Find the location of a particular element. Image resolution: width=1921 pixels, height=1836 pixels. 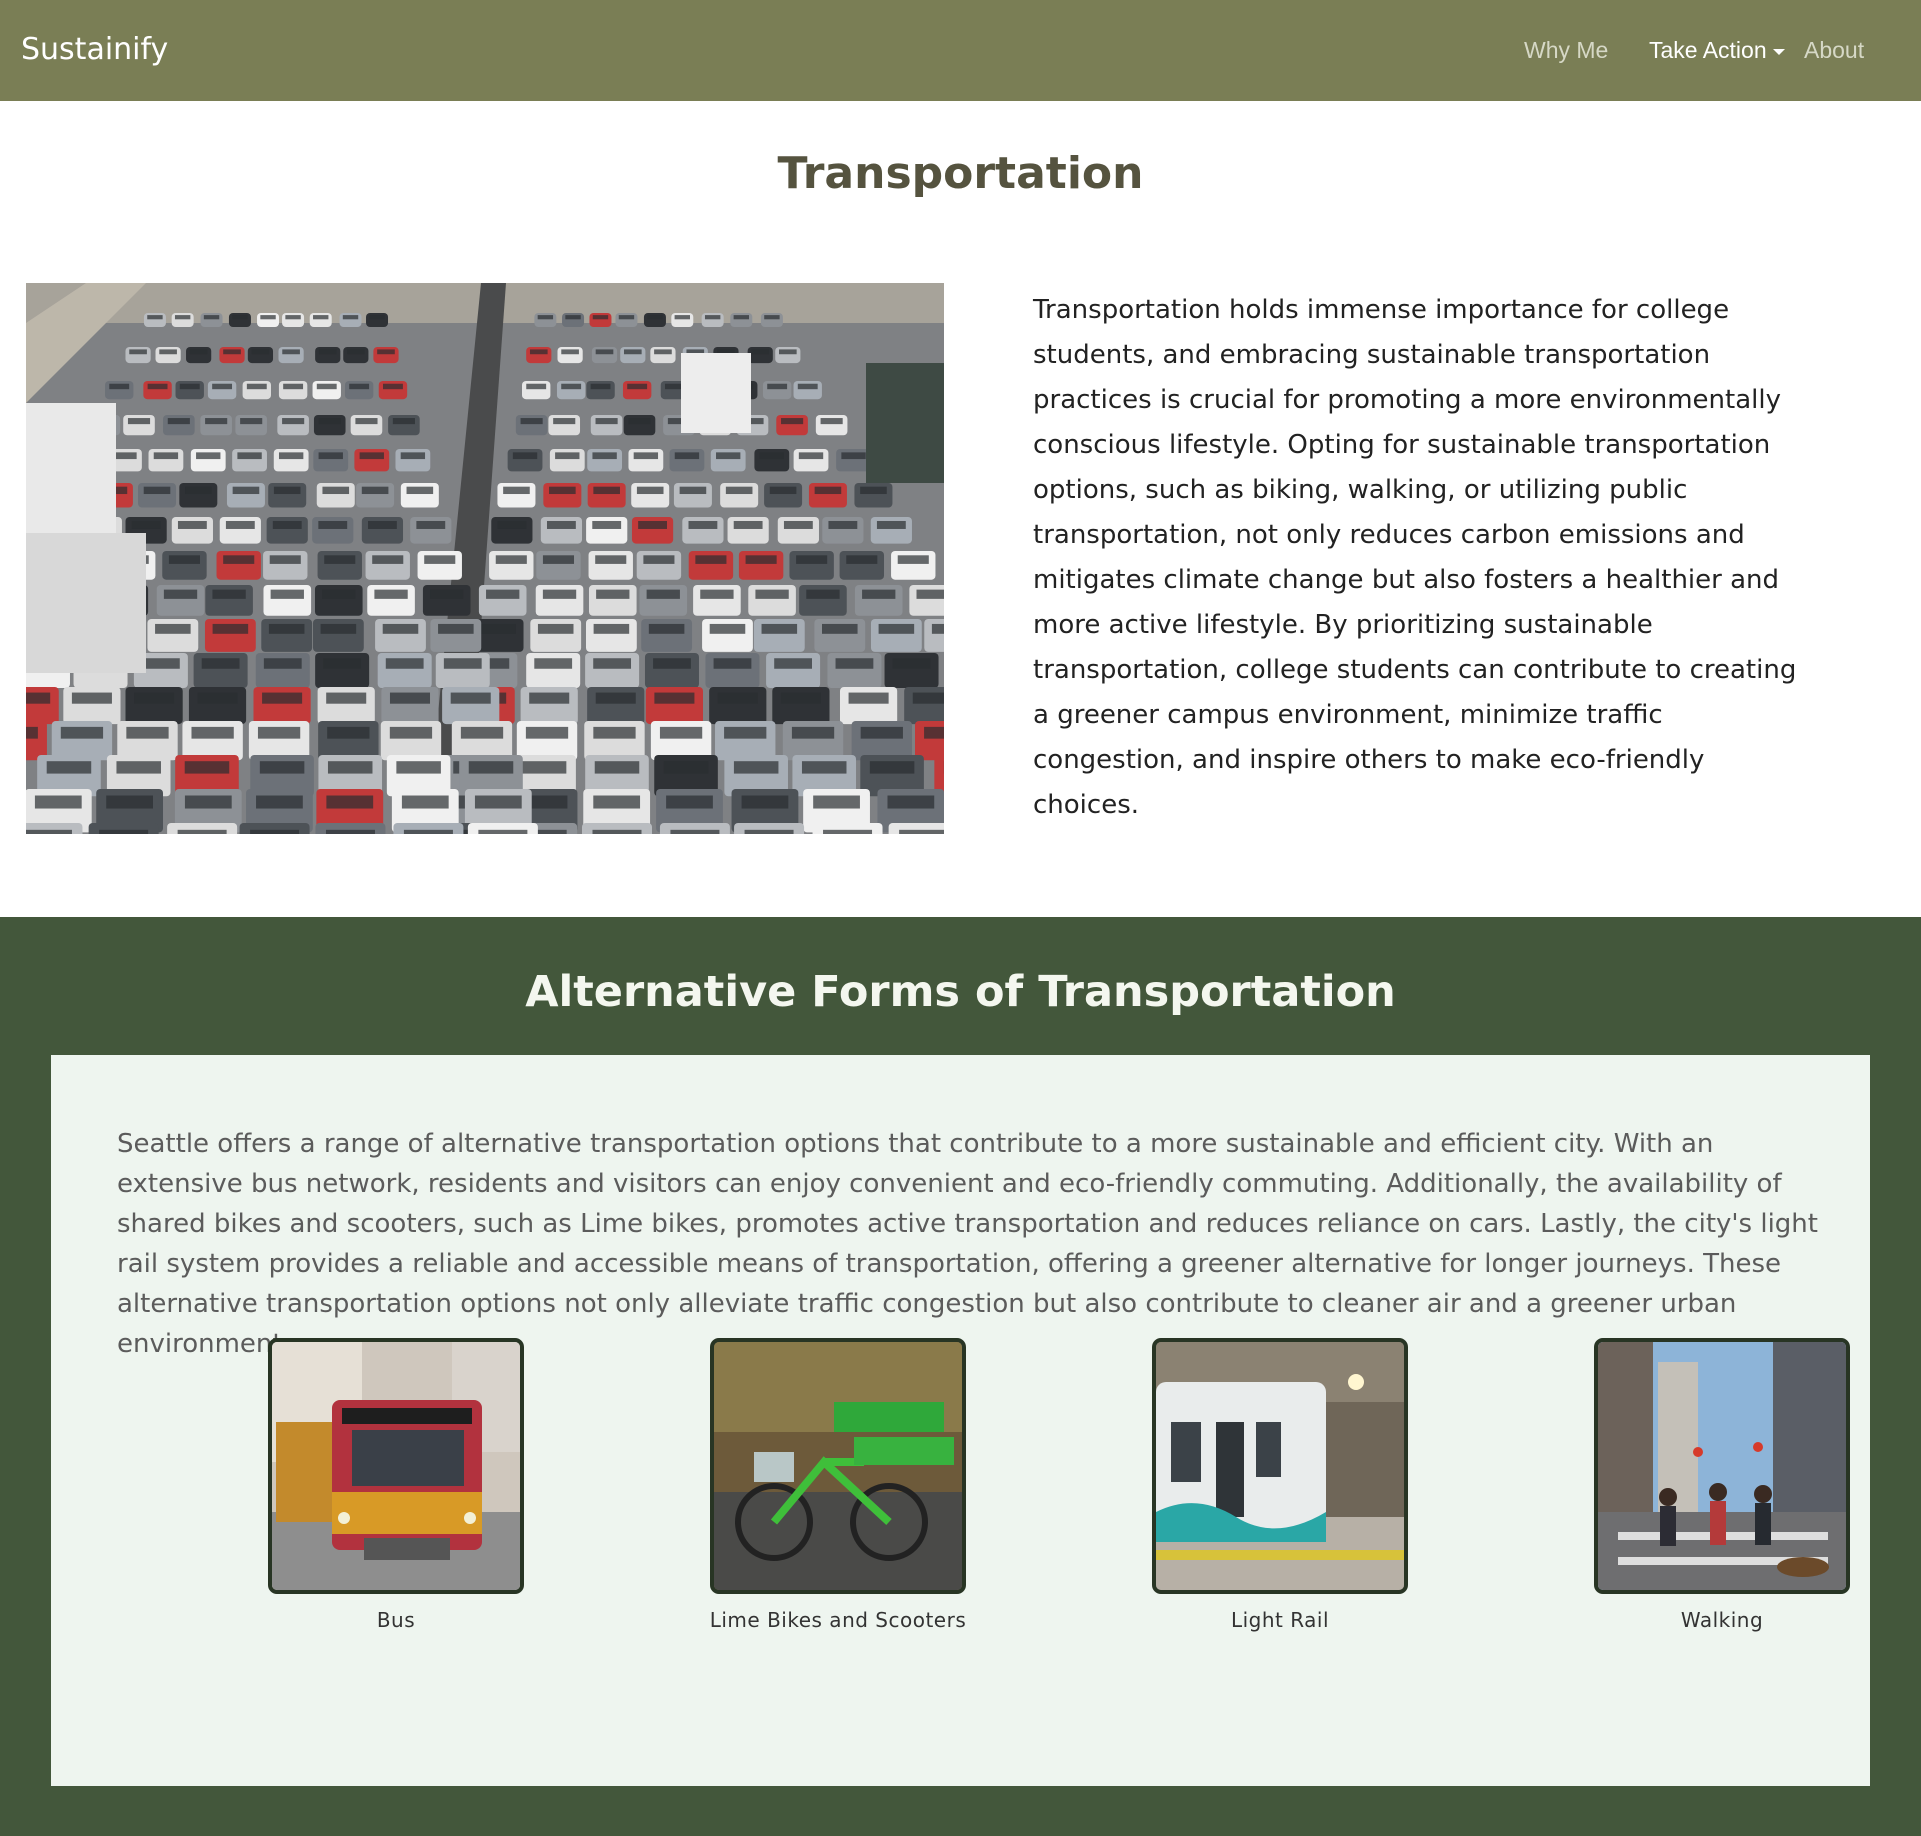

caret-down-icon is located at coordinates (1778, 51).